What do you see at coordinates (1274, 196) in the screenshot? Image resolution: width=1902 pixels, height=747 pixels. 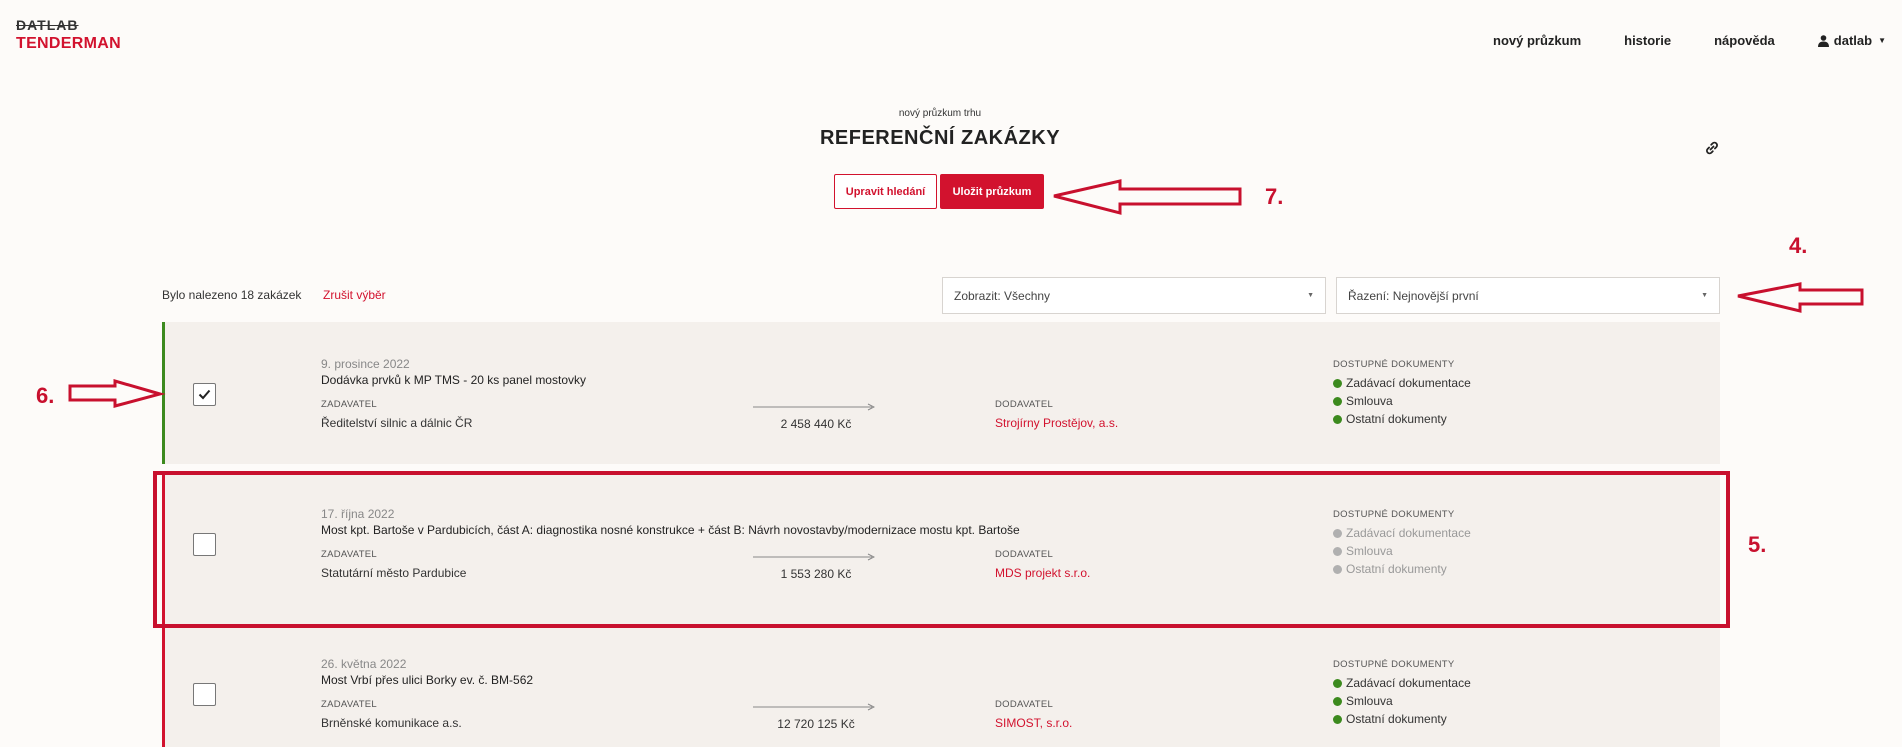 I see `annotation-number-7: 7.` at bounding box center [1274, 196].